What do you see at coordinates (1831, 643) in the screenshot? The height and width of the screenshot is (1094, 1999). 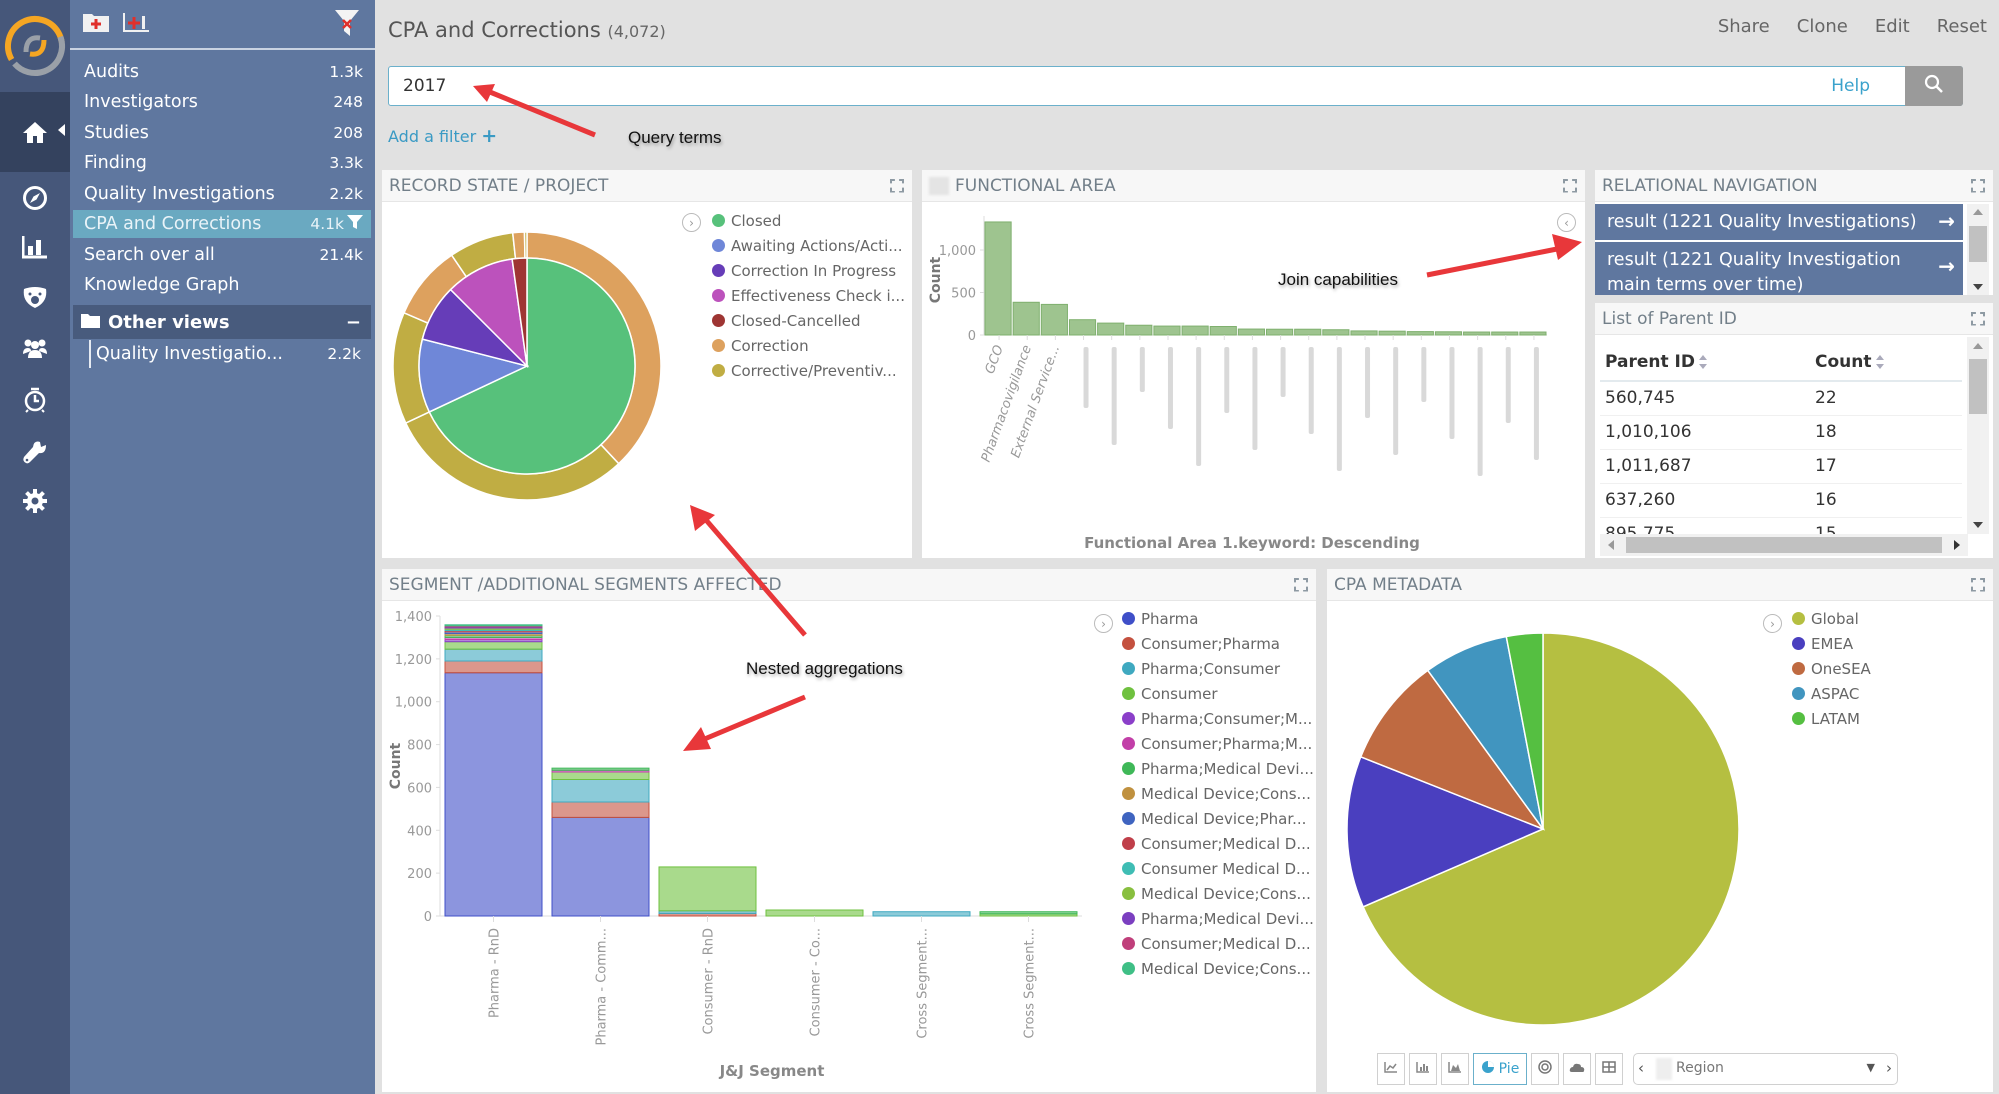 I see `legend-item: EMEA` at bounding box center [1831, 643].